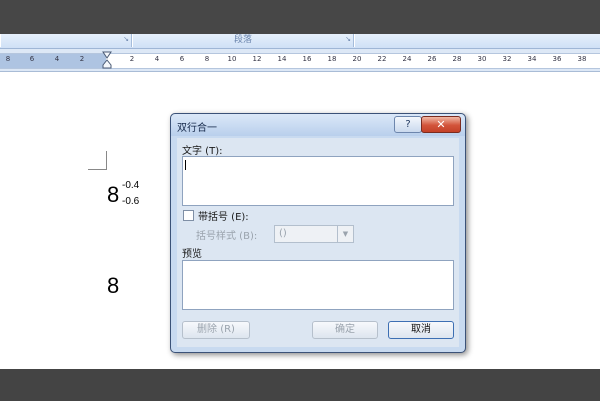  What do you see at coordinates (232, 59) in the screenshot?
I see `ruler-tick: 10` at bounding box center [232, 59].